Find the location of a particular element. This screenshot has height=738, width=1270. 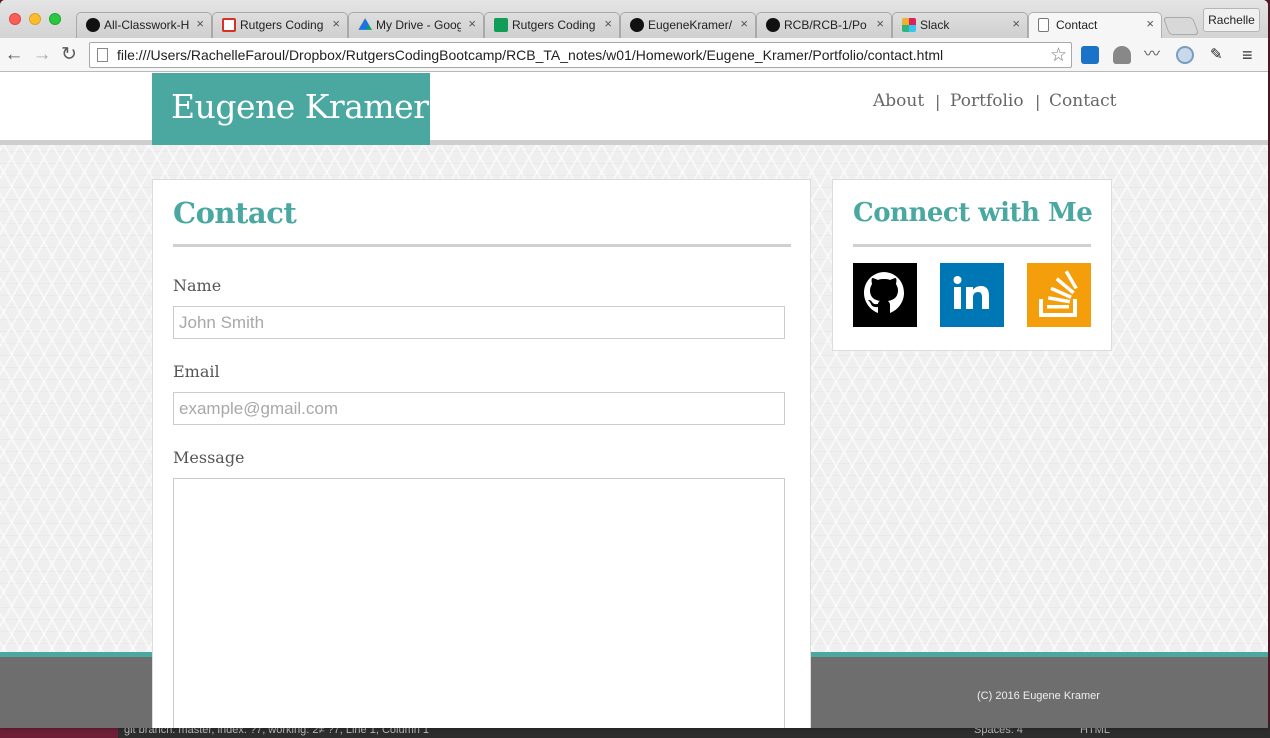

new-tab-button is located at coordinates (1181, 26).